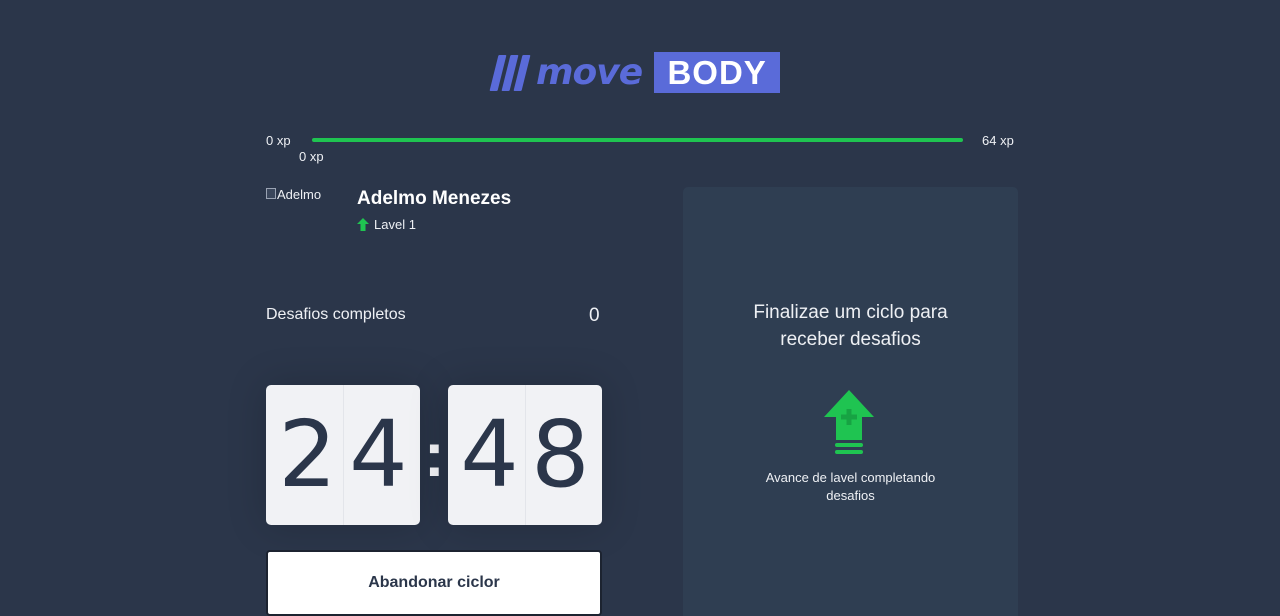 The width and height of the screenshot is (1280, 616). What do you see at coordinates (594, 315) in the screenshot?
I see `completed-challenges-count: 0` at bounding box center [594, 315].